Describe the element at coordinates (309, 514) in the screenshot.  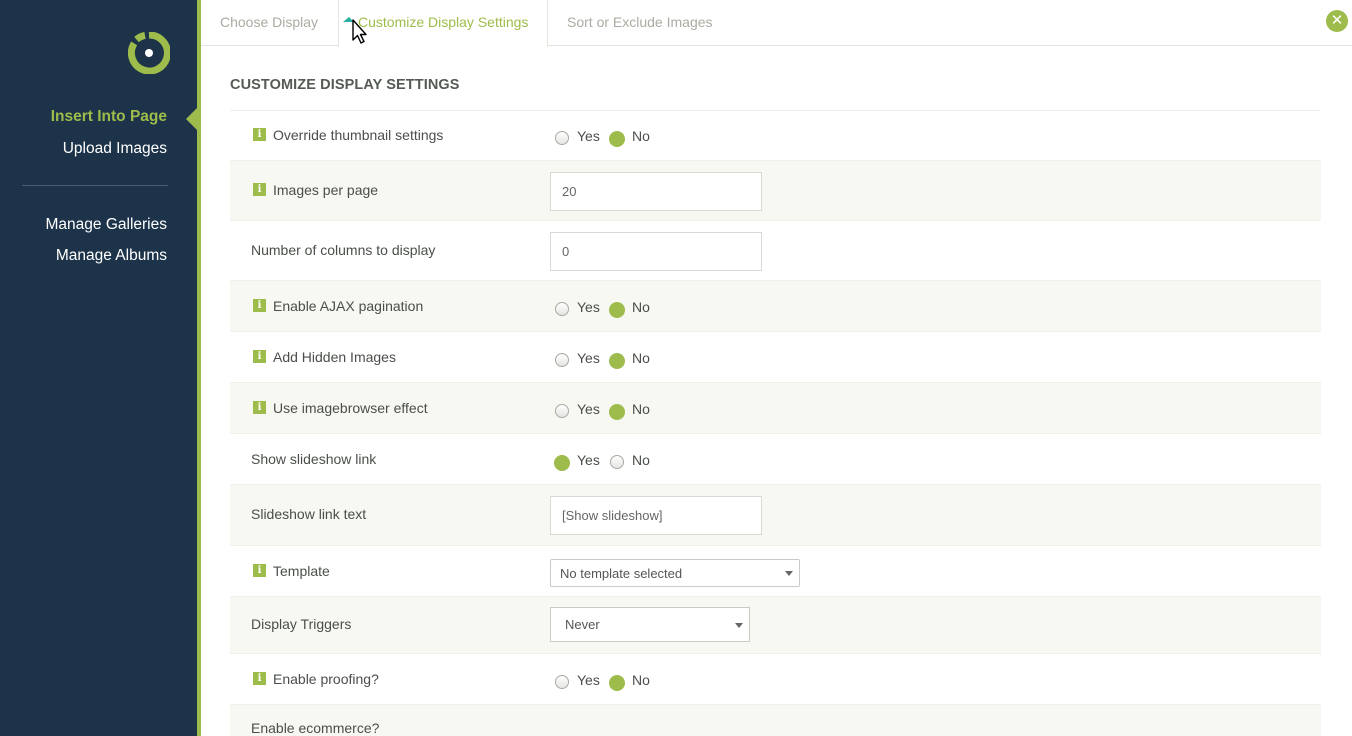
I see `setting-label: Slideshow link text` at that location.